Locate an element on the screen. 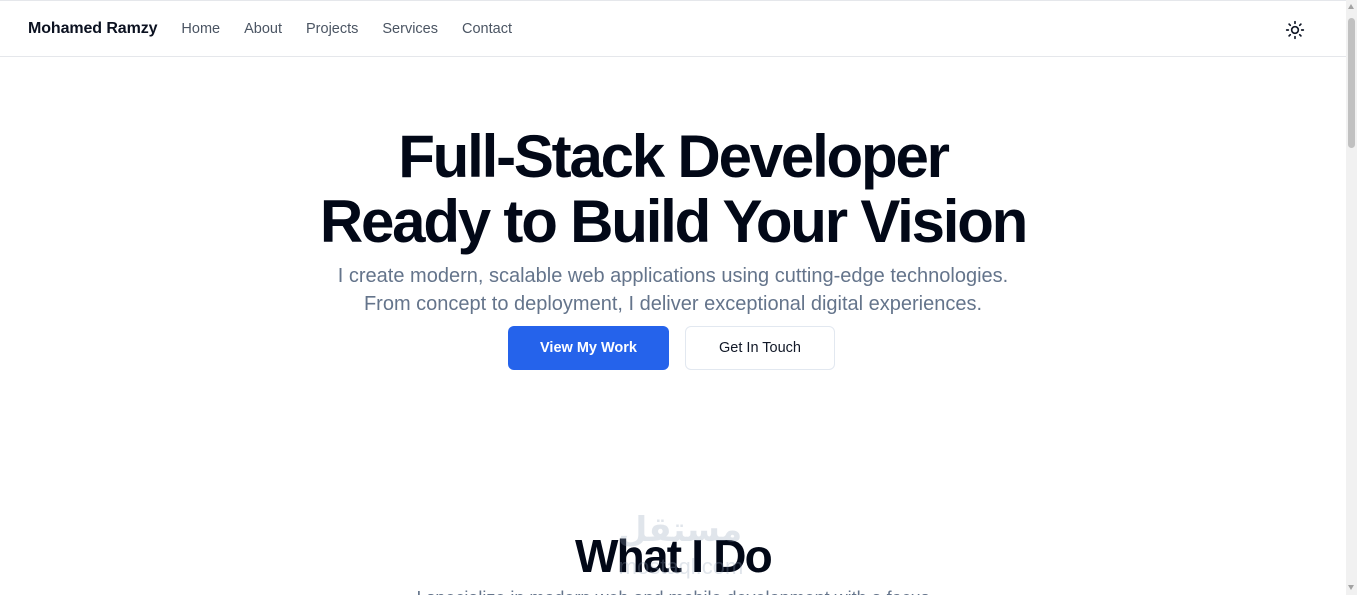 The width and height of the screenshot is (1357, 595). hero-title-line1: Full-Stack Developer is located at coordinates (674, 156).